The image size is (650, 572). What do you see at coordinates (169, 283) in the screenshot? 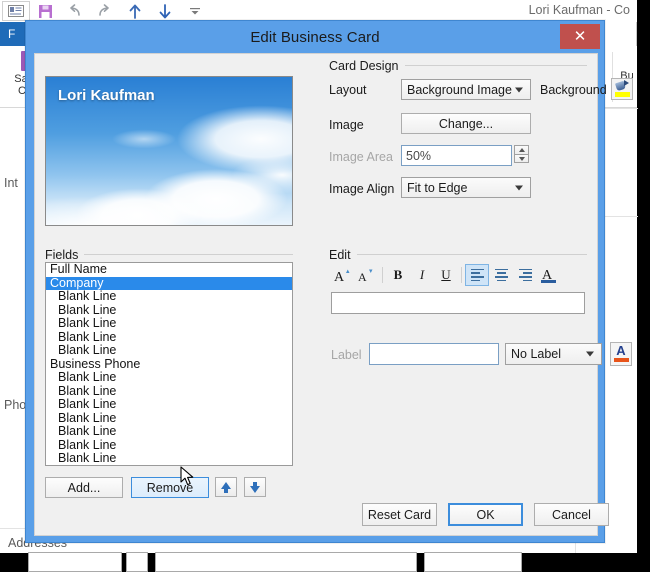
I see `list-item: Company` at bounding box center [169, 283].